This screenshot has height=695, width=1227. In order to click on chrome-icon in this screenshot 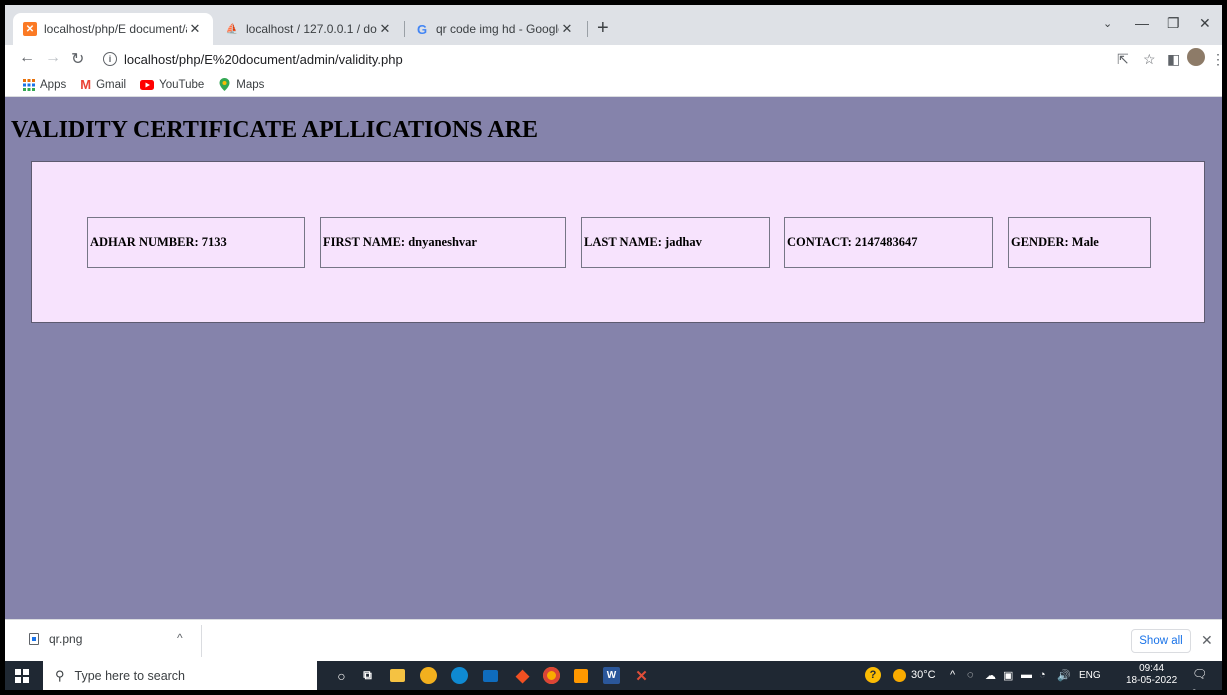, I will do `click(551, 675)`.